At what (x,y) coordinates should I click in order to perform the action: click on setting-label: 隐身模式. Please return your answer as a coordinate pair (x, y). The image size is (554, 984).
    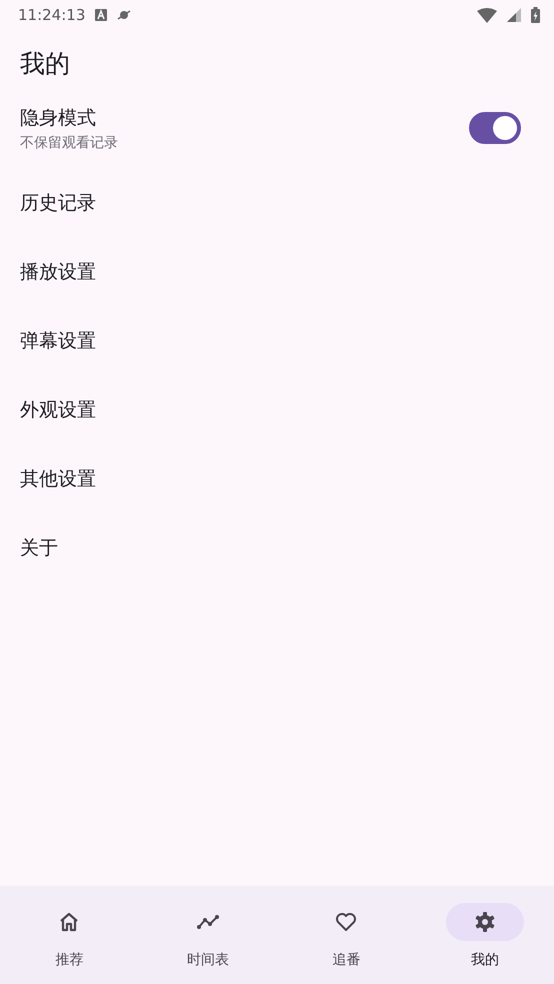
    Looking at the image, I should click on (58, 118).